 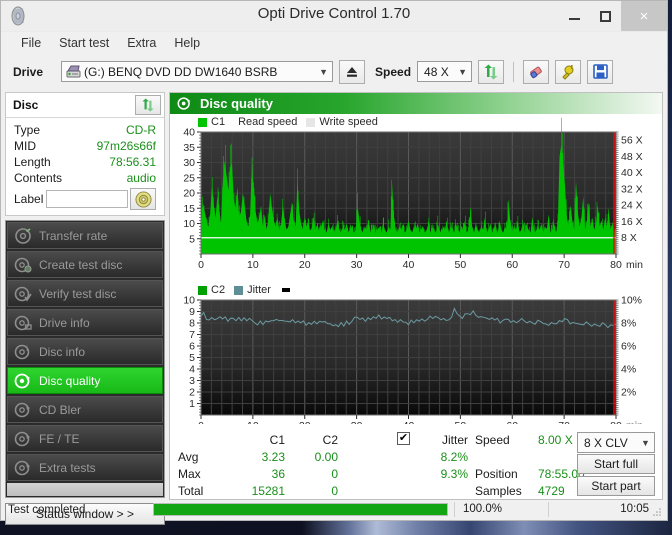 I want to click on sidebar-item-disc-info: i Disc info, so click(x=85, y=351).